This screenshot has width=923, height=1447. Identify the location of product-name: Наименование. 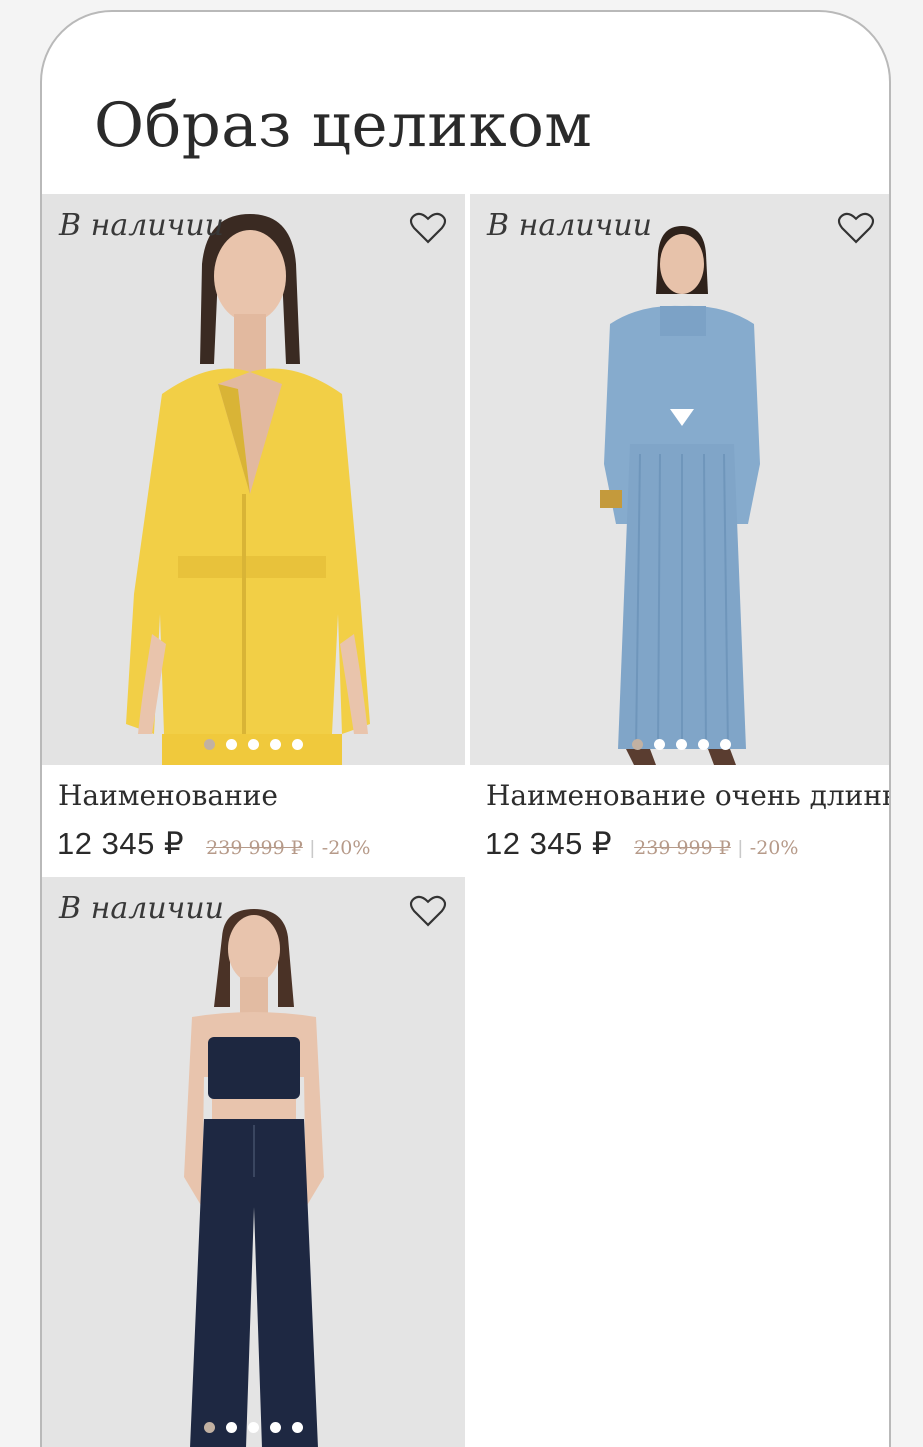
(308, 795).